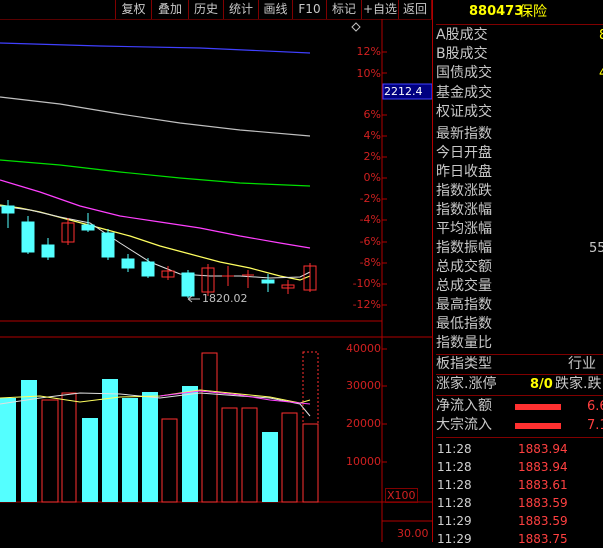 The image size is (603, 548). Describe the element at coordinates (582, 364) in the screenshot. I see `board-type-value: 行业` at that location.